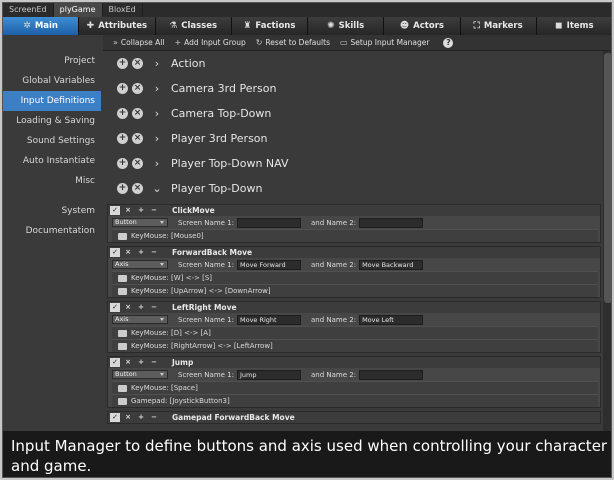  Describe the element at coordinates (353, 63) in the screenshot. I see `input-group: + × › Action` at that location.